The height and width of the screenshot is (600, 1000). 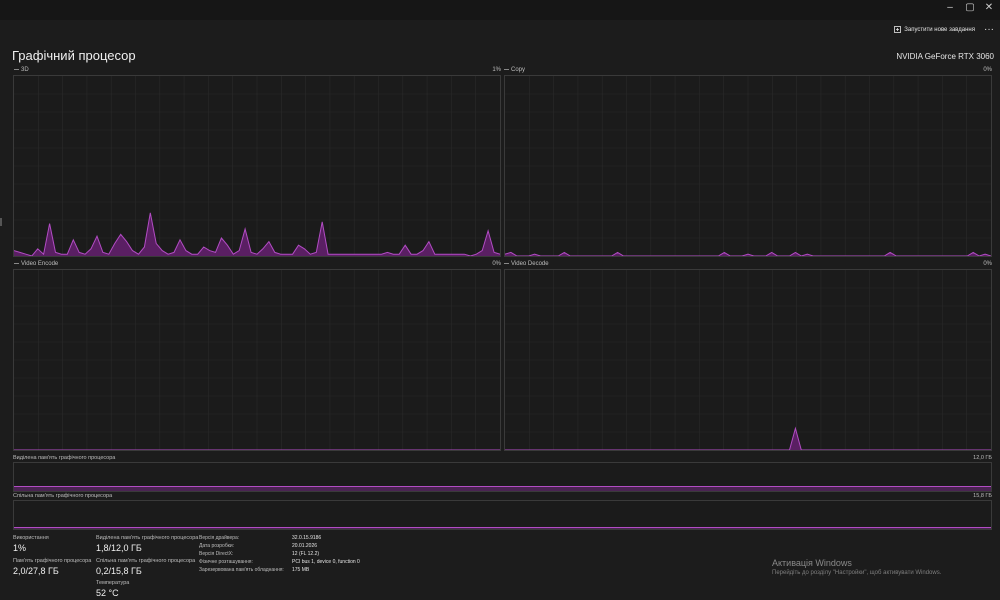 I want to click on usage-label: Використання, so click(x=31, y=538).